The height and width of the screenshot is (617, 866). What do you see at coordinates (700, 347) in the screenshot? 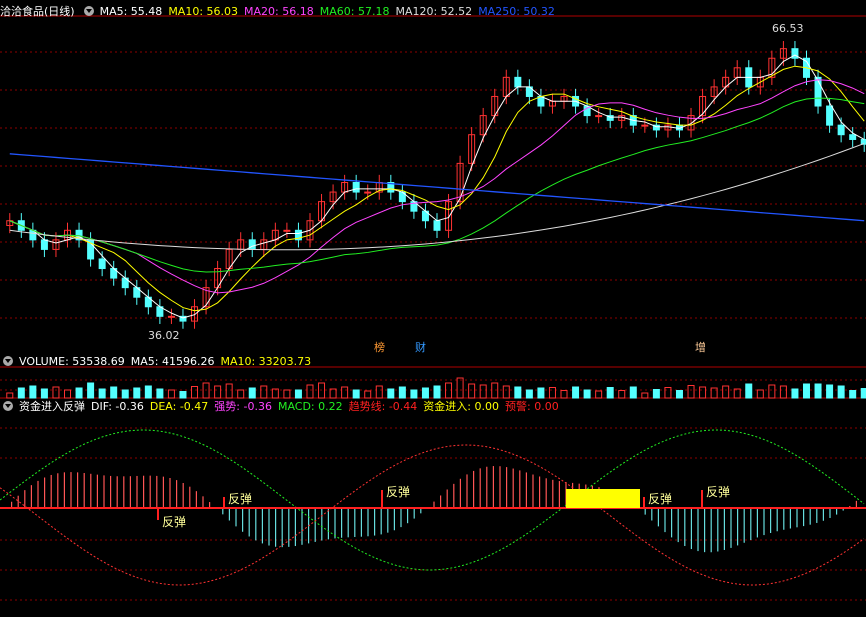
I see `event-badge-3: 增` at bounding box center [700, 347].